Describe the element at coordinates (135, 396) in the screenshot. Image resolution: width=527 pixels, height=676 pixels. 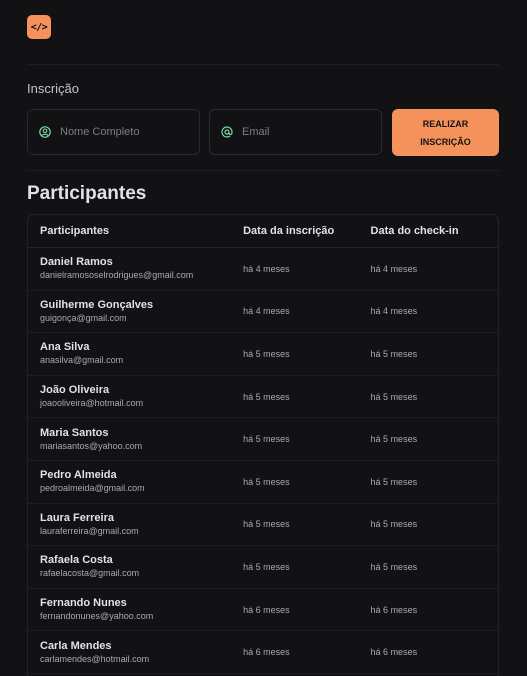
I see `participant-cell: João Oliveira joaooliveira@hotmail.com` at that location.